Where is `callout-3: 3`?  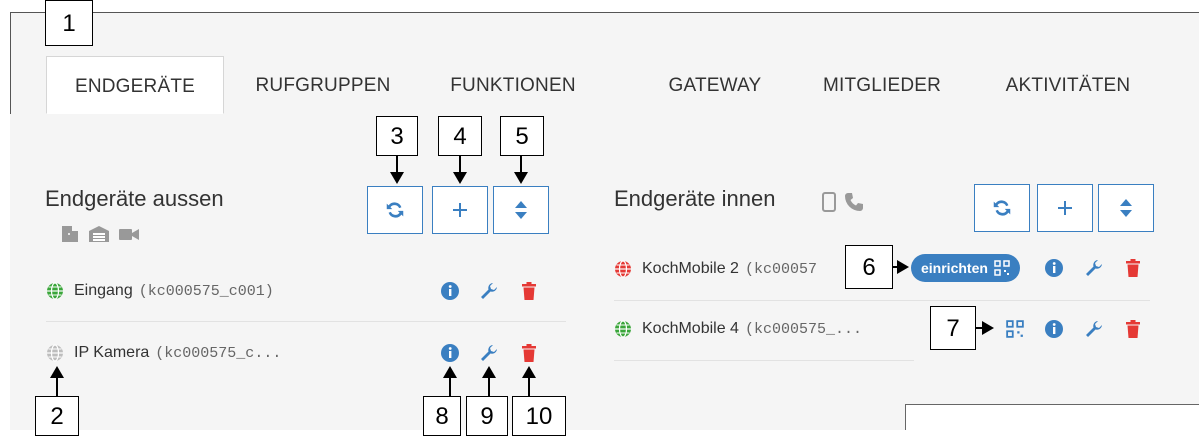 callout-3: 3 is located at coordinates (397, 136).